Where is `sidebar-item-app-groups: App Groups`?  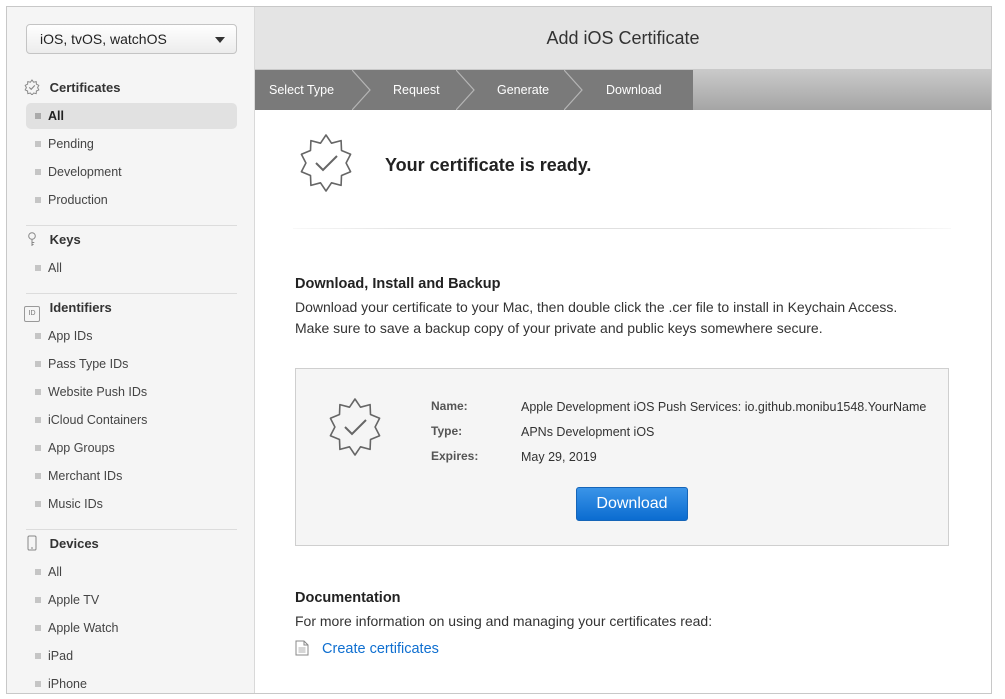 sidebar-item-app-groups: App Groups is located at coordinates (131, 448).